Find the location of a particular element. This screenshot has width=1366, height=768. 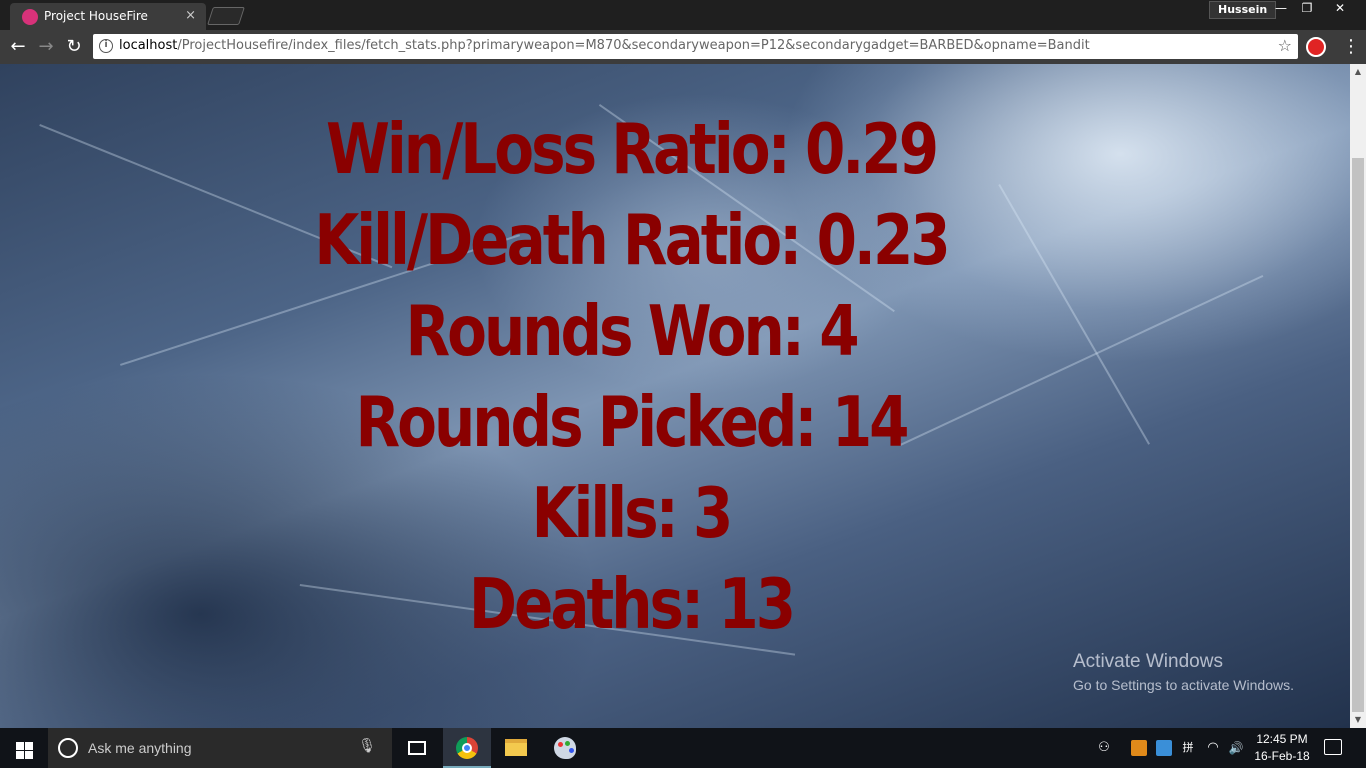

forward-button: → is located at coordinates (46, 47).